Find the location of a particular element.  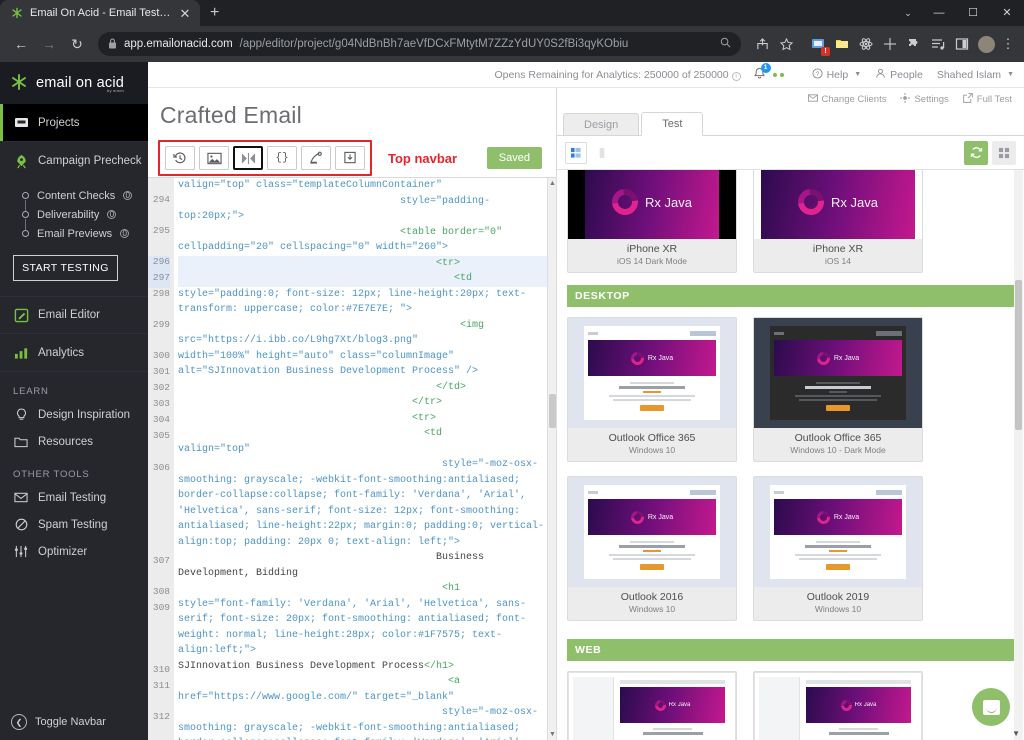

lightbulb-icon is located at coordinates (21, 414).